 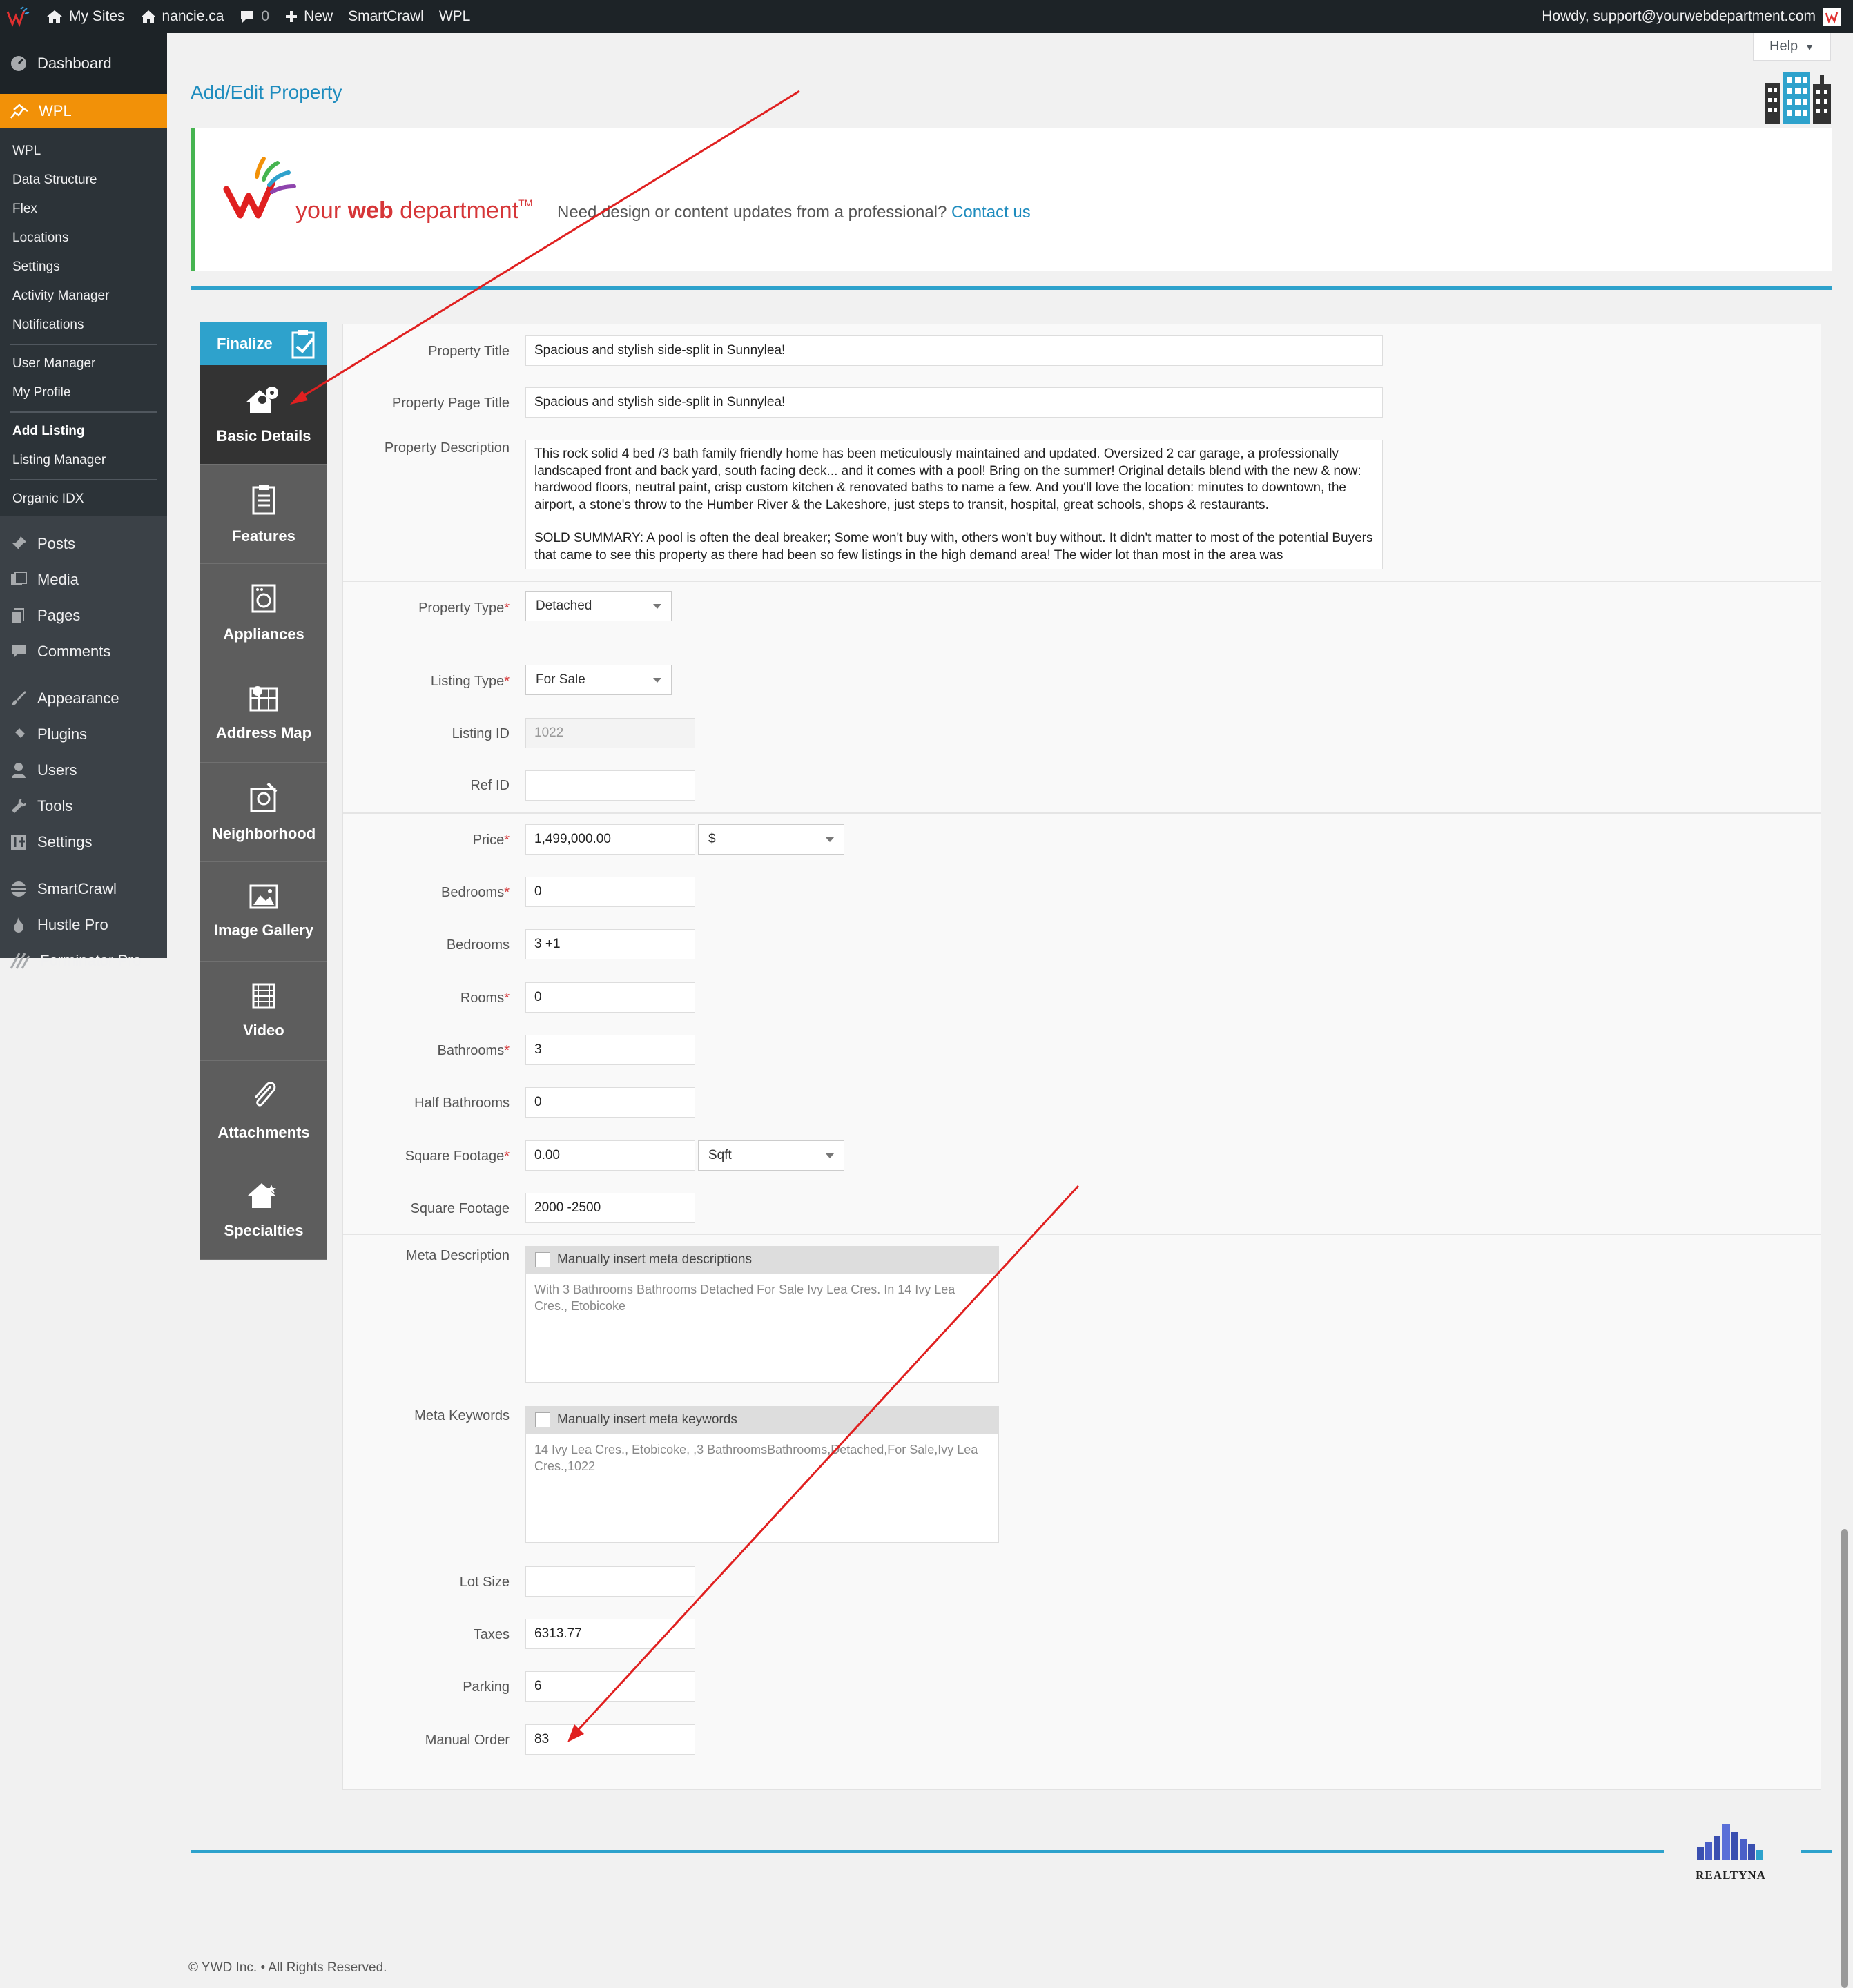 What do you see at coordinates (264, 514) in the screenshot?
I see `tab-features: Features` at bounding box center [264, 514].